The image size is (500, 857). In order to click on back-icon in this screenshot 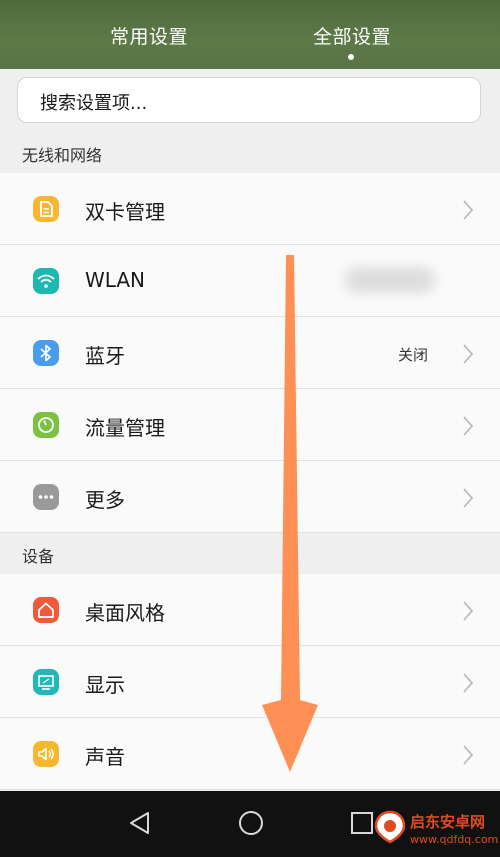, I will do `click(140, 823)`.